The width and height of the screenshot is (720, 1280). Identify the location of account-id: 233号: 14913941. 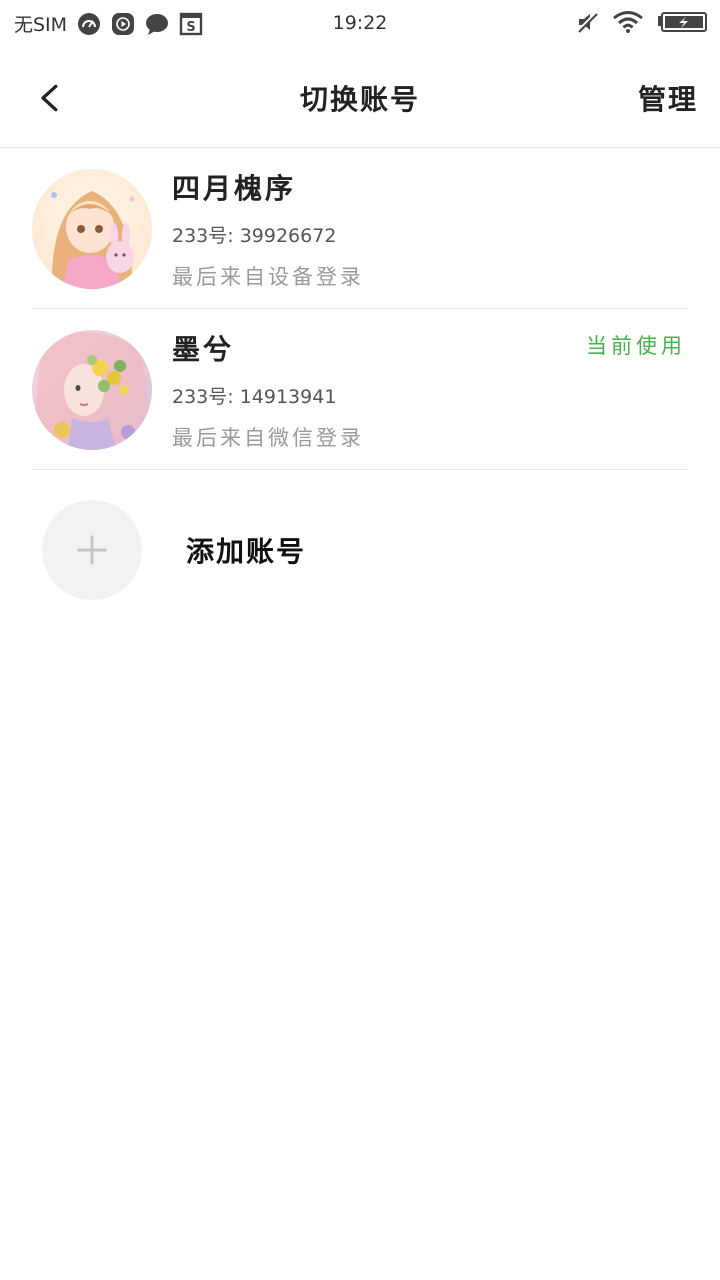
(254, 397).